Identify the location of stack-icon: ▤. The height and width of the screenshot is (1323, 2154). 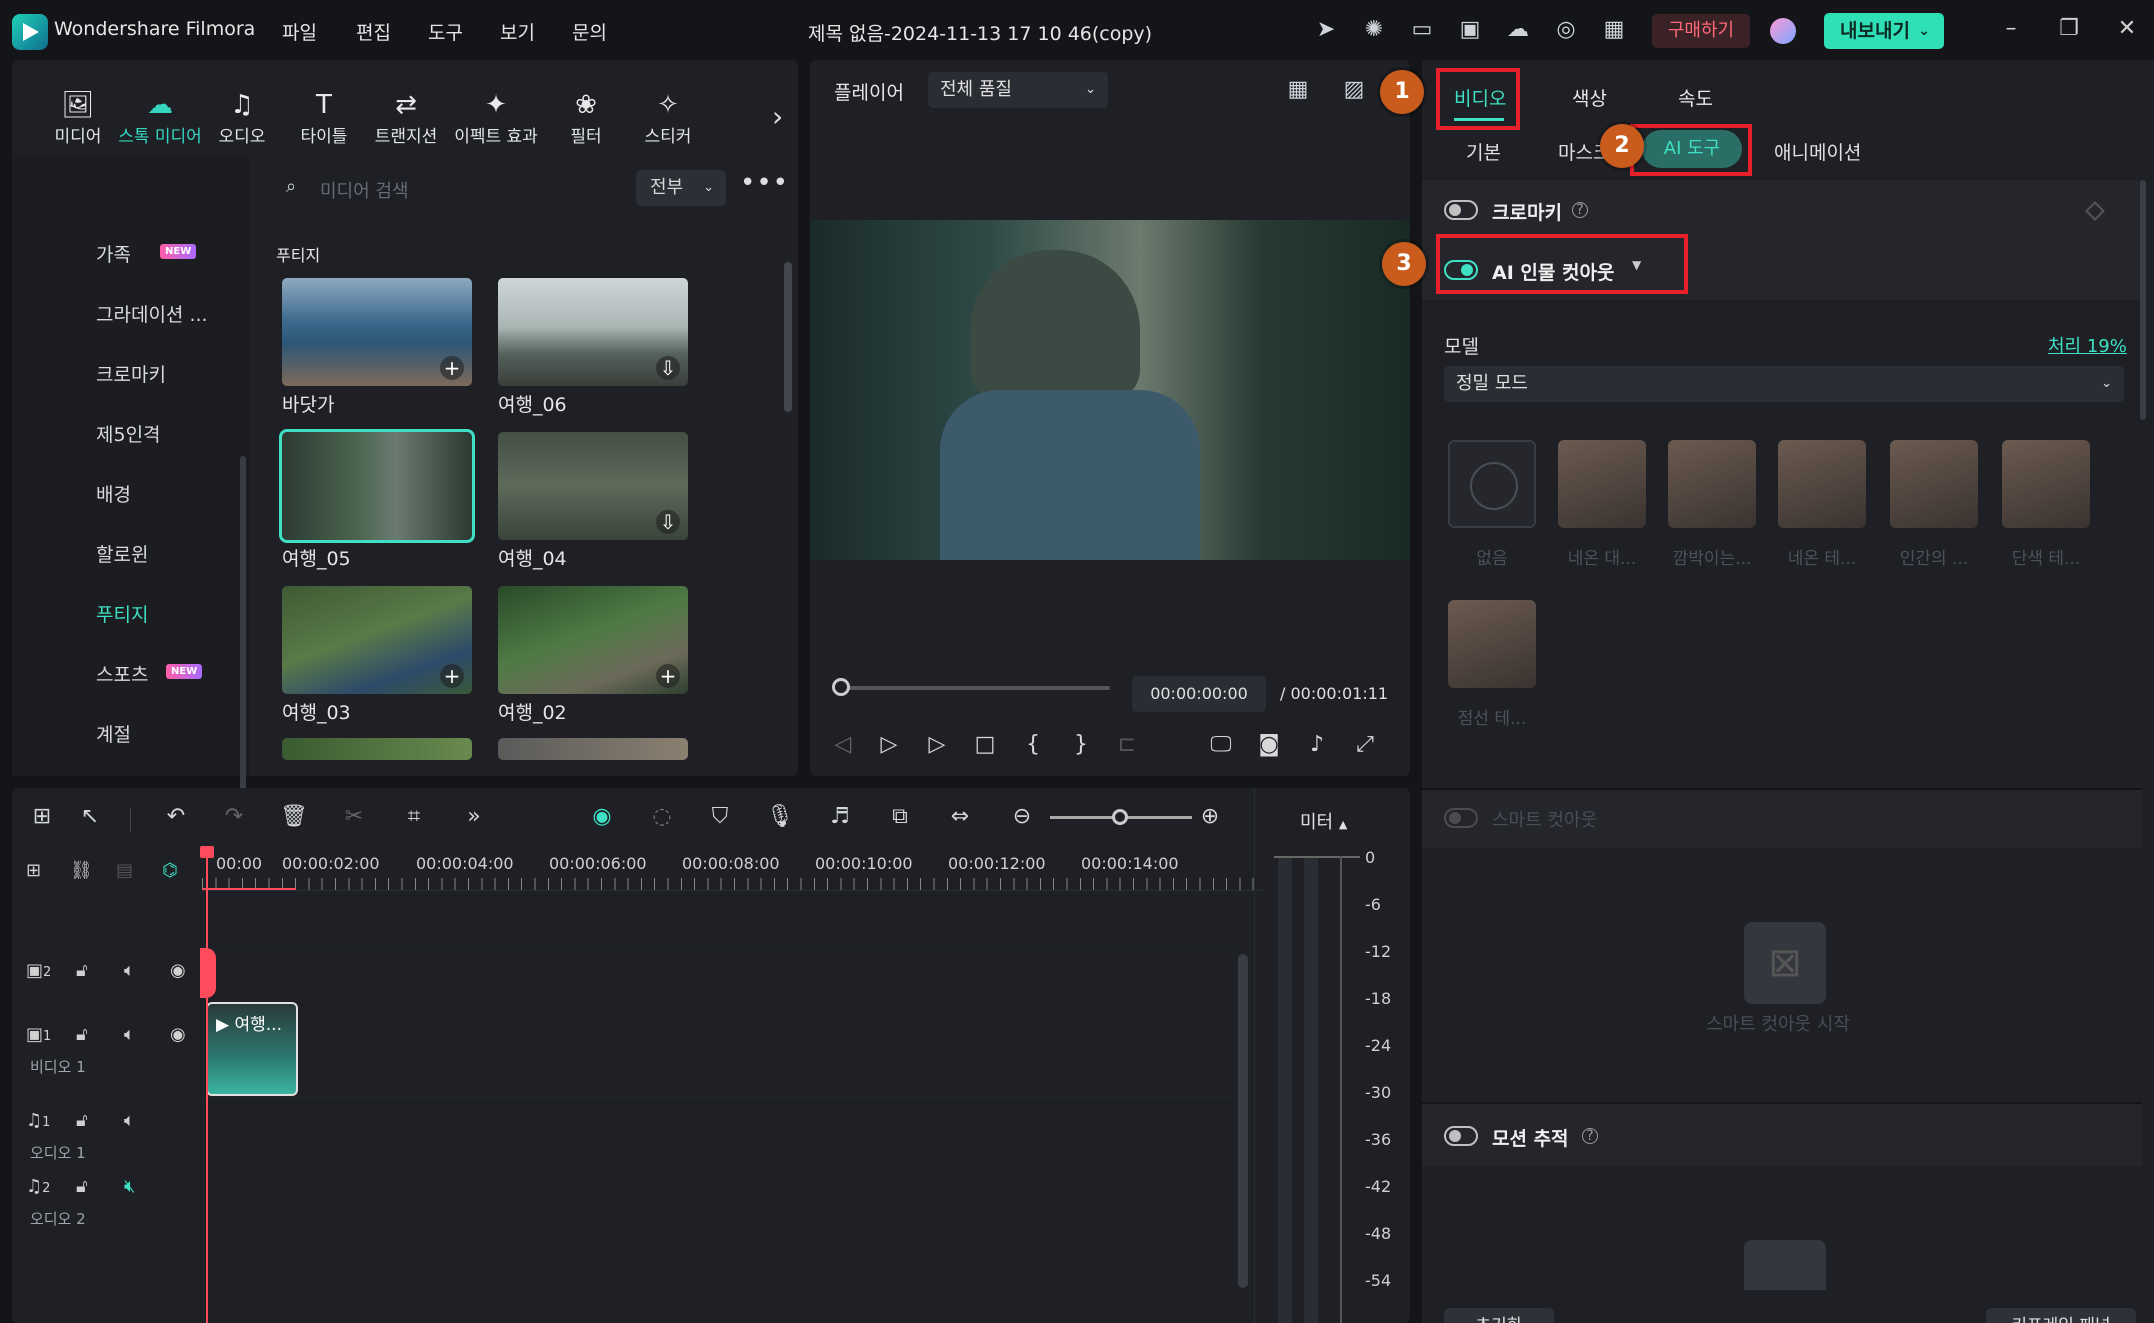
(124, 870).